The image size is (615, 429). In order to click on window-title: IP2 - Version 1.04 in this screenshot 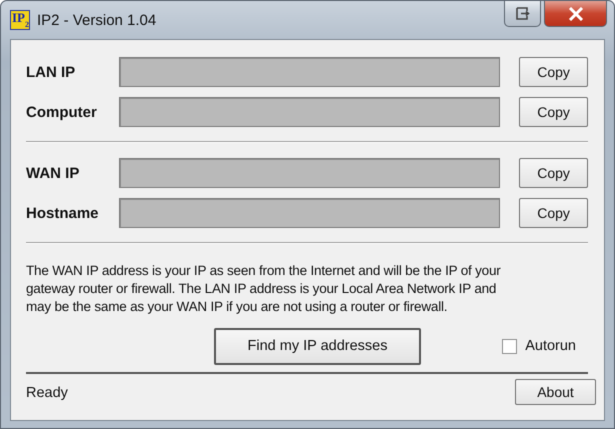, I will do `click(96, 20)`.